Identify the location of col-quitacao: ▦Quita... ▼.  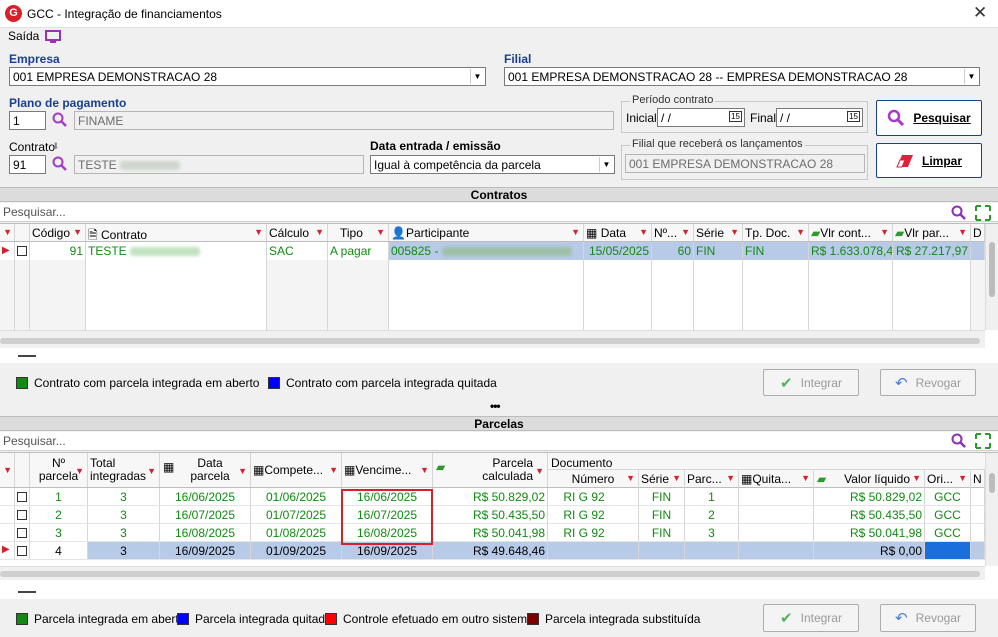
(776, 479).